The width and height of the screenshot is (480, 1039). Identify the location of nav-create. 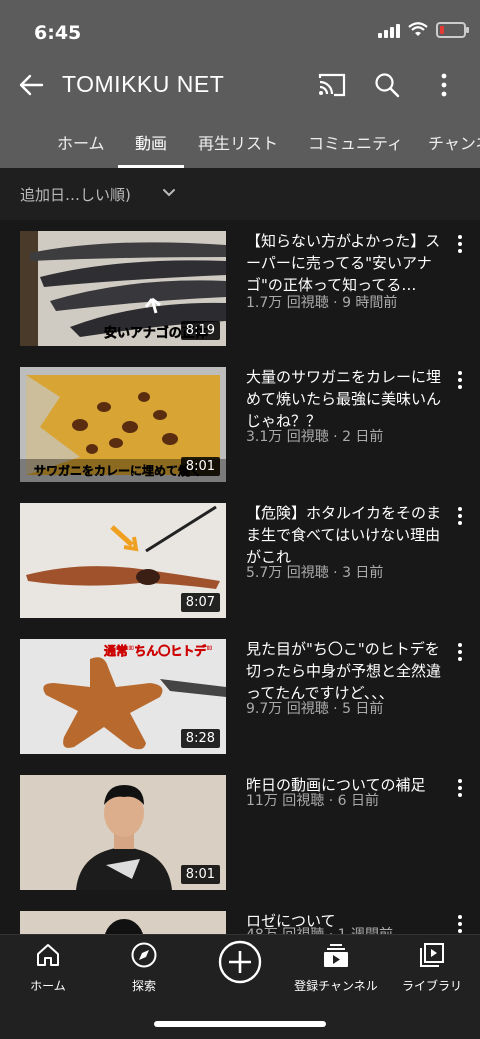
(240, 964).